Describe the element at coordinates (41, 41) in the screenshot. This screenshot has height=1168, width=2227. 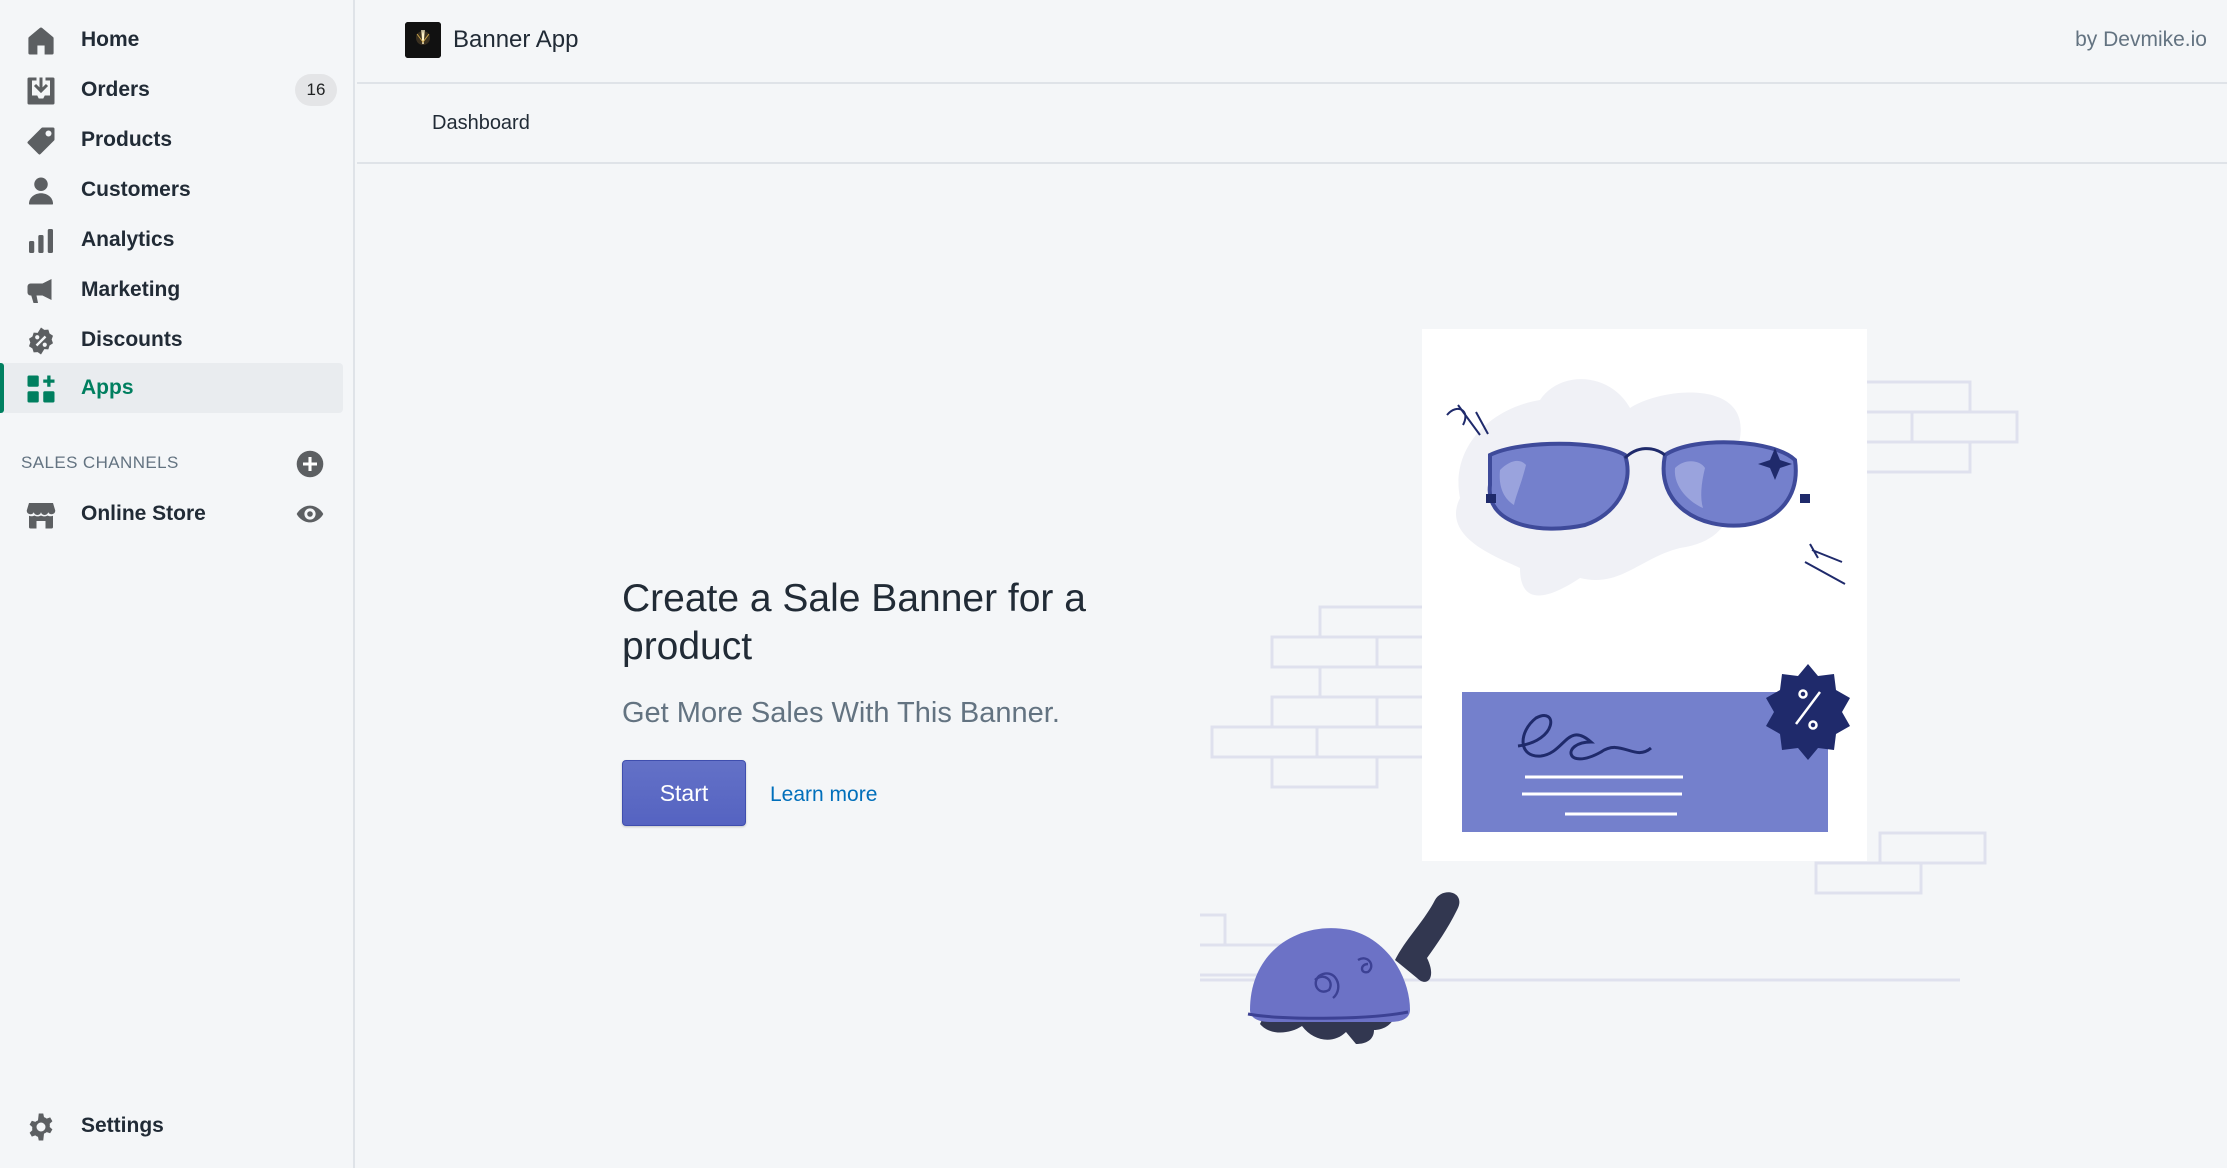
I see `home-icon` at that location.